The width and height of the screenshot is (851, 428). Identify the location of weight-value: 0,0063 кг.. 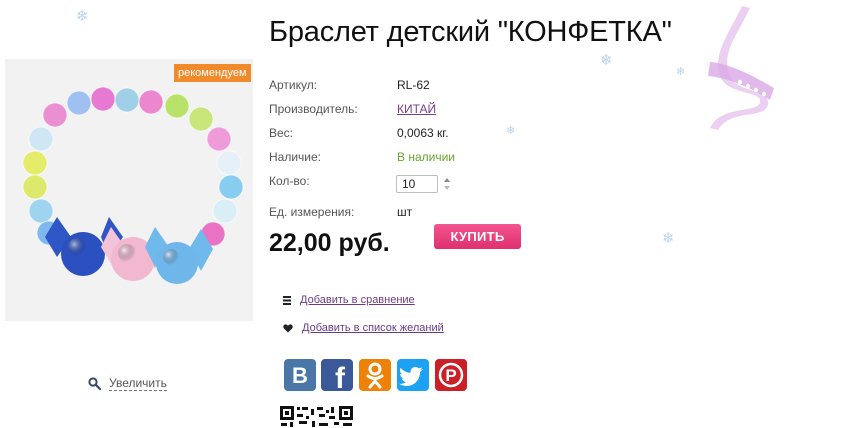
(423, 133).